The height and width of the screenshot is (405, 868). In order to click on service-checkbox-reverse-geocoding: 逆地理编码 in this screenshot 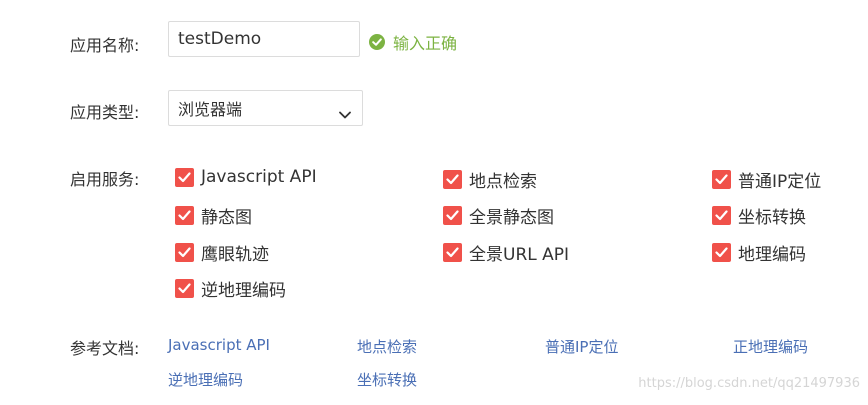, I will do `click(230, 288)`.